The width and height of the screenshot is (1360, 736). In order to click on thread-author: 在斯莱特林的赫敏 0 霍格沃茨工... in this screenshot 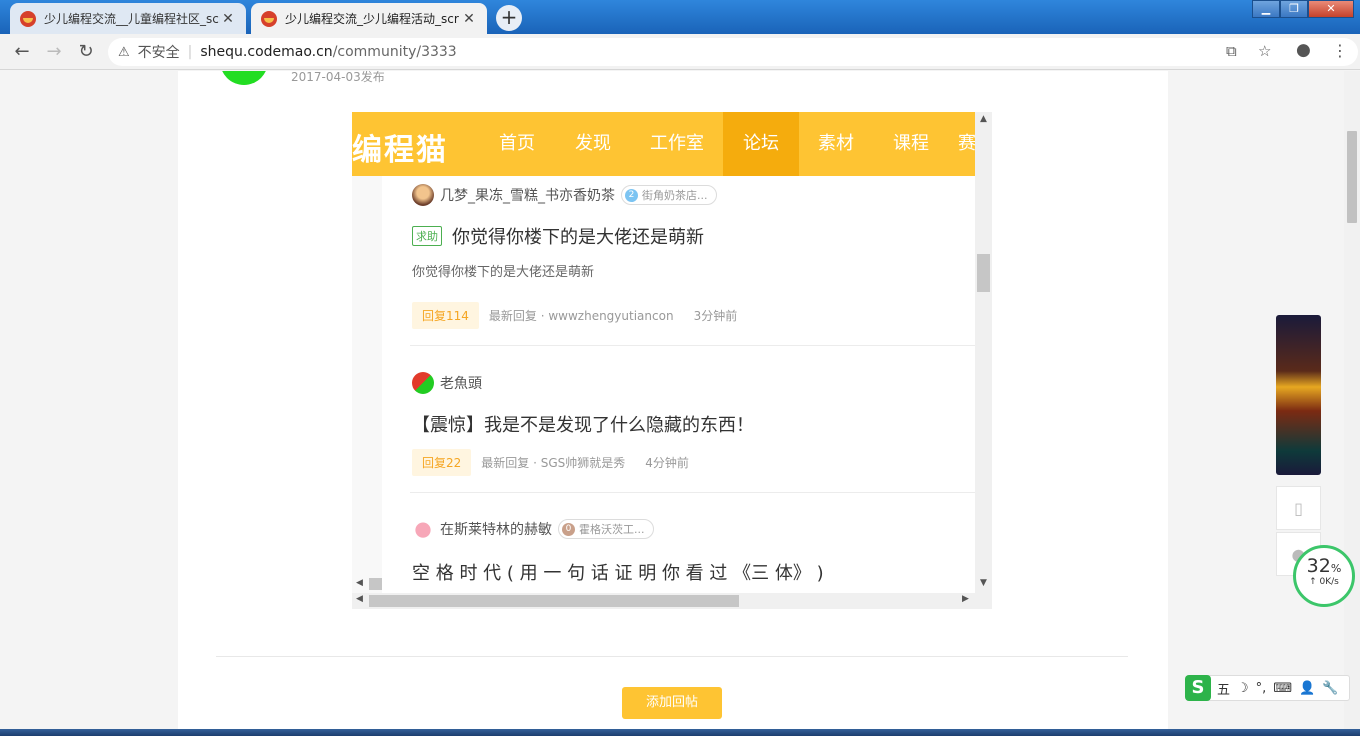, I will do `click(693, 529)`.